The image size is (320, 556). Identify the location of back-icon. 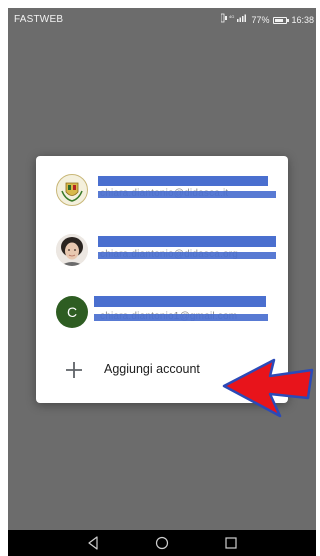
(93, 543).